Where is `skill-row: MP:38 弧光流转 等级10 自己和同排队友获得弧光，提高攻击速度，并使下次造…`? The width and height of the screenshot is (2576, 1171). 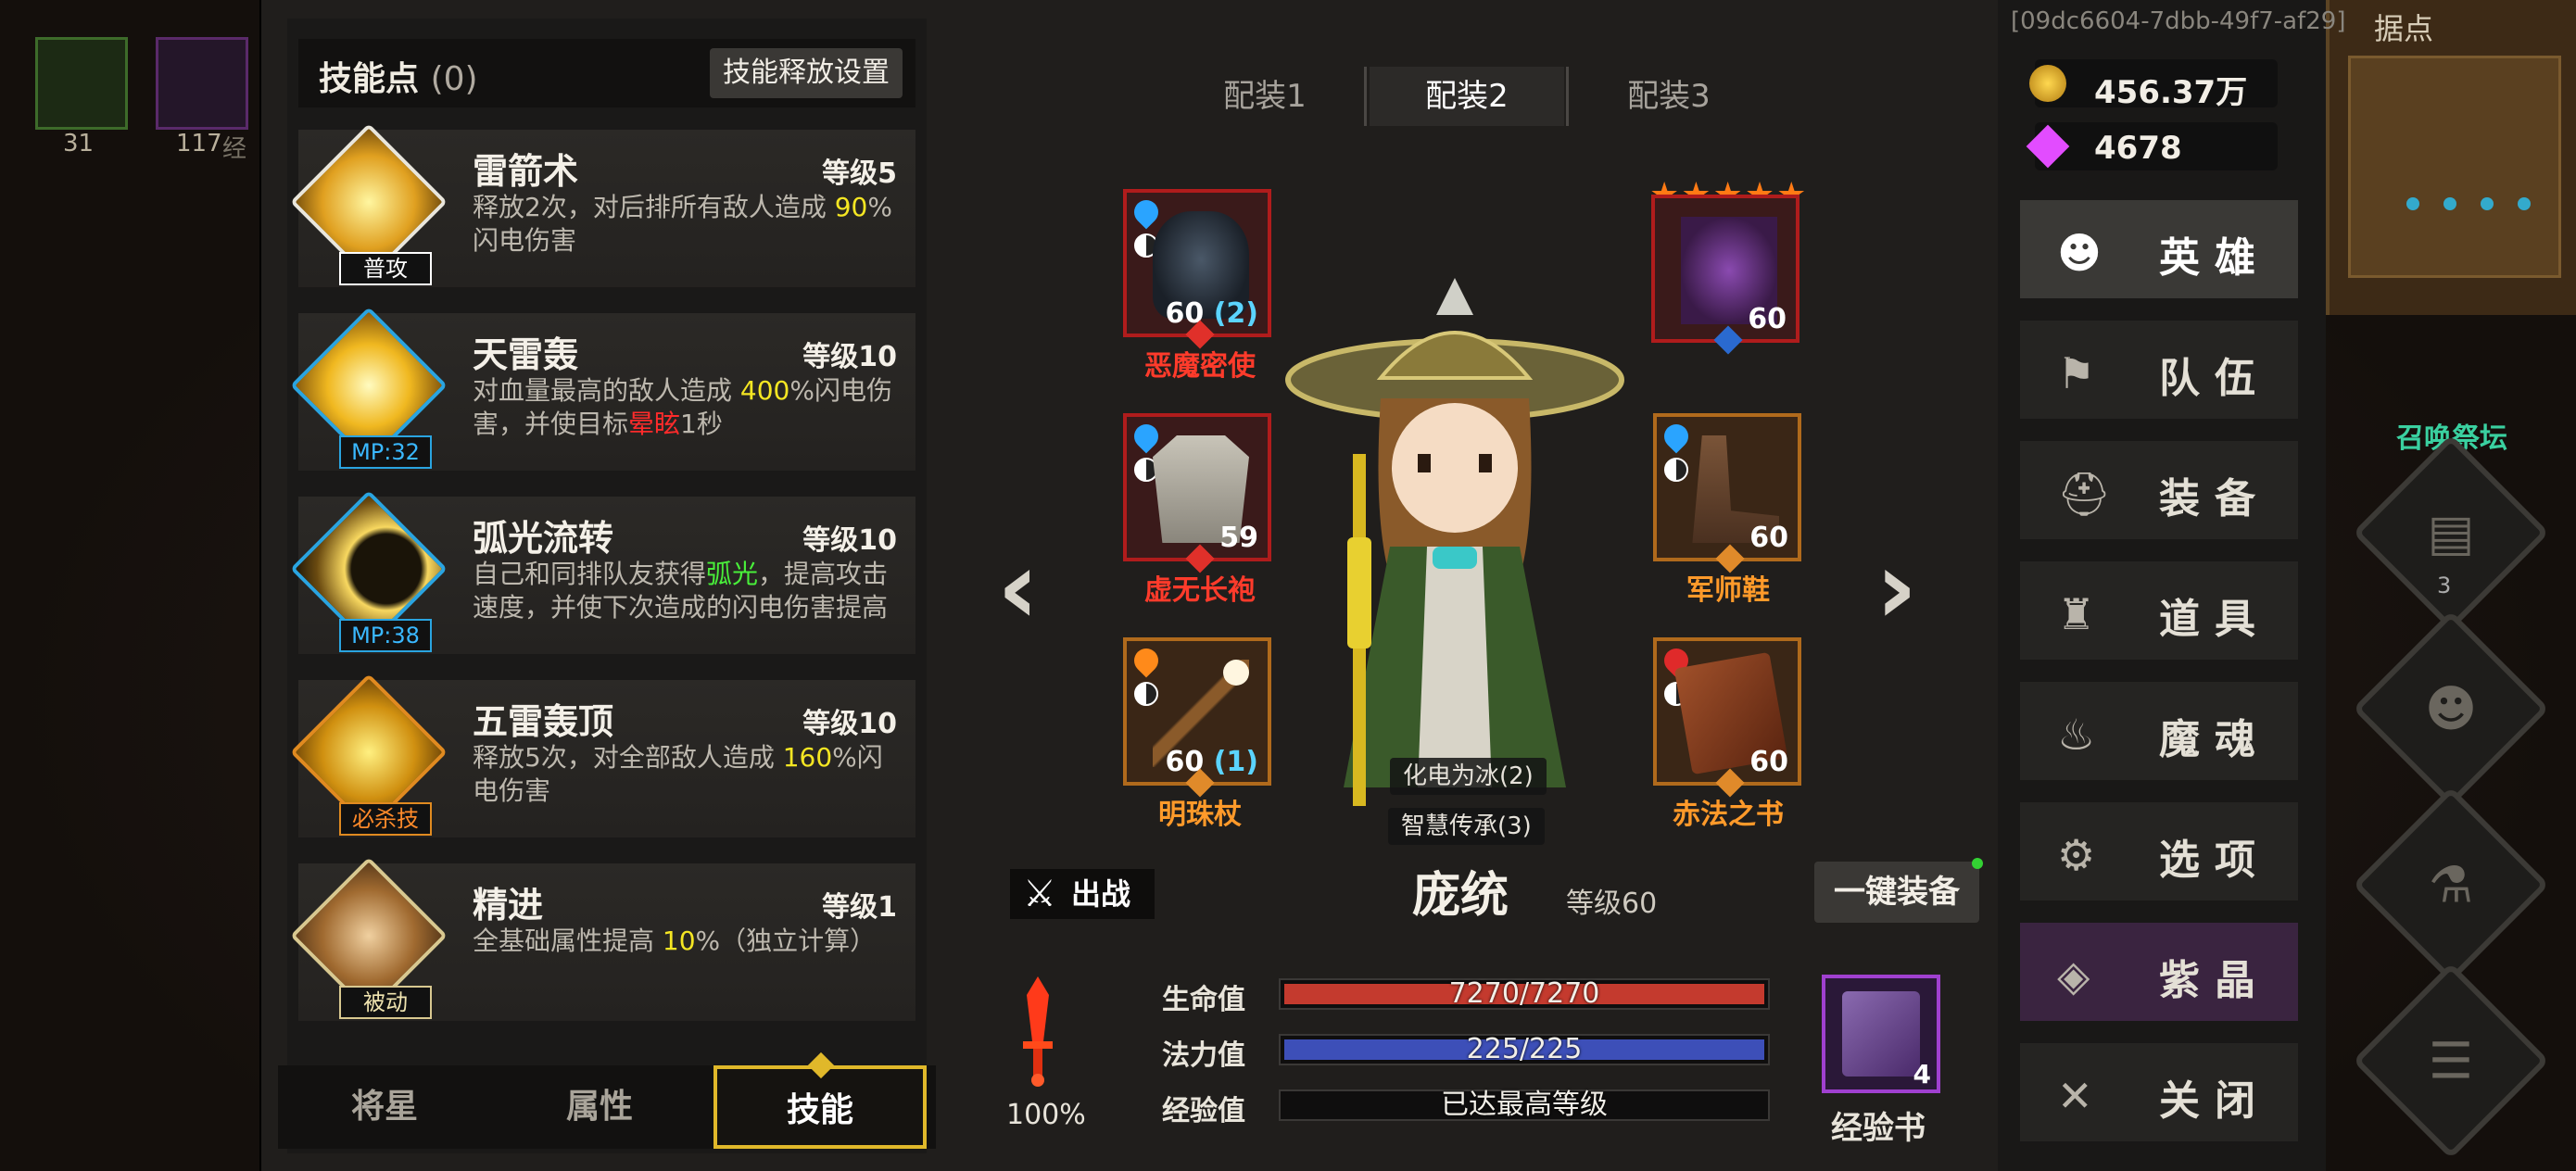
skill-row: MP:38 弧光流转 等级10 自己和同排队友获得弧光，提高攻击速度，并使下次造… is located at coordinates (602, 572).